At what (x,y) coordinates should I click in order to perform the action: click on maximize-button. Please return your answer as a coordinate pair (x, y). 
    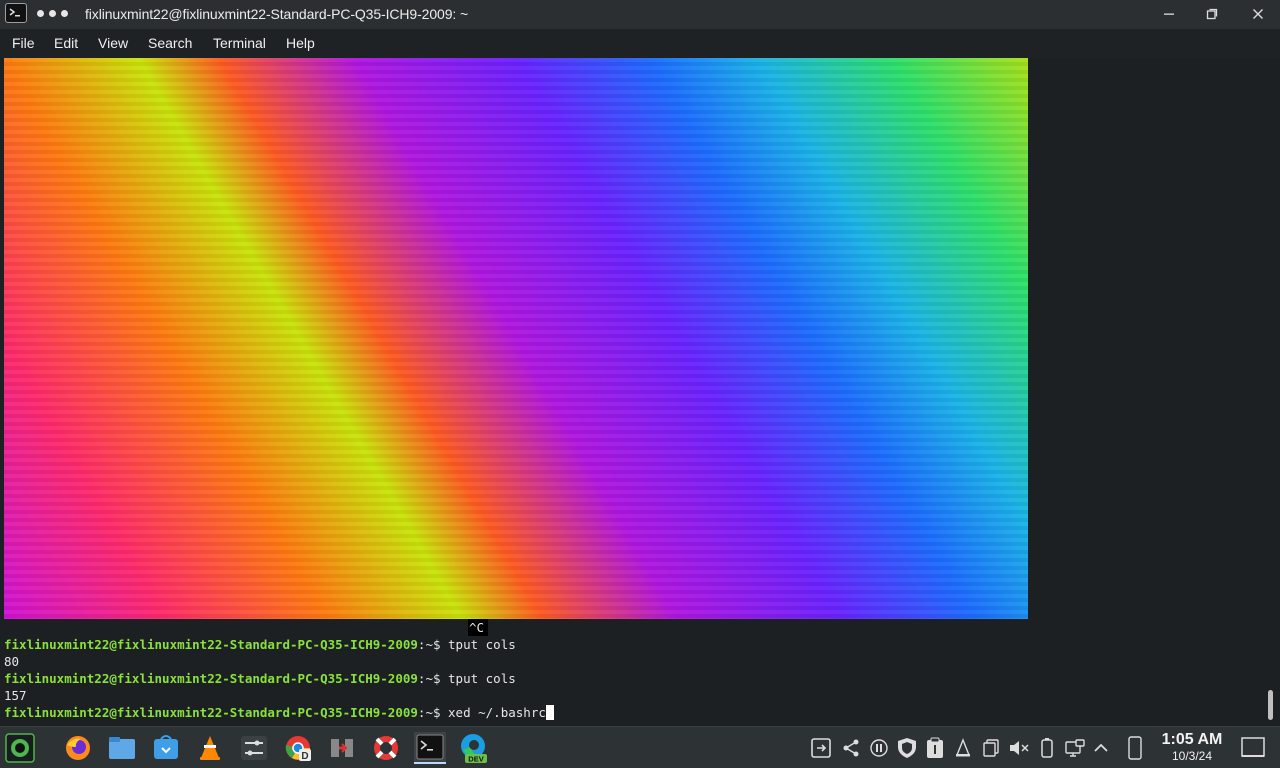
    Looking at the image, I should click on (1212, 14).